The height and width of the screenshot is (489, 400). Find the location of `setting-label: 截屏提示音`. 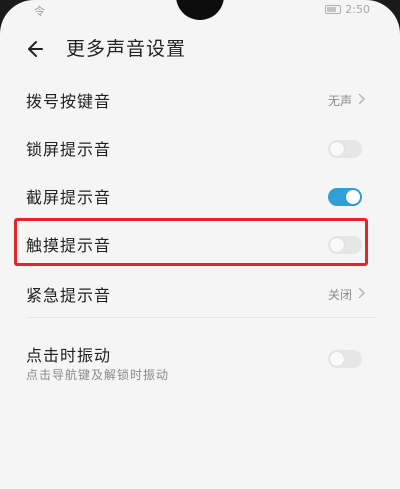

setting-label: 截屏提示音 is located at coordinates (69, 197).